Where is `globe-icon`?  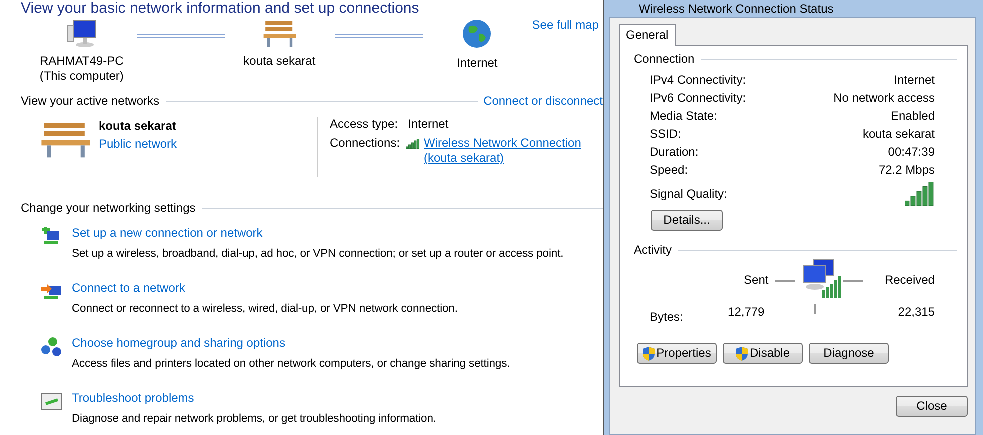 globe-icon is located at coordinates (477, 34).